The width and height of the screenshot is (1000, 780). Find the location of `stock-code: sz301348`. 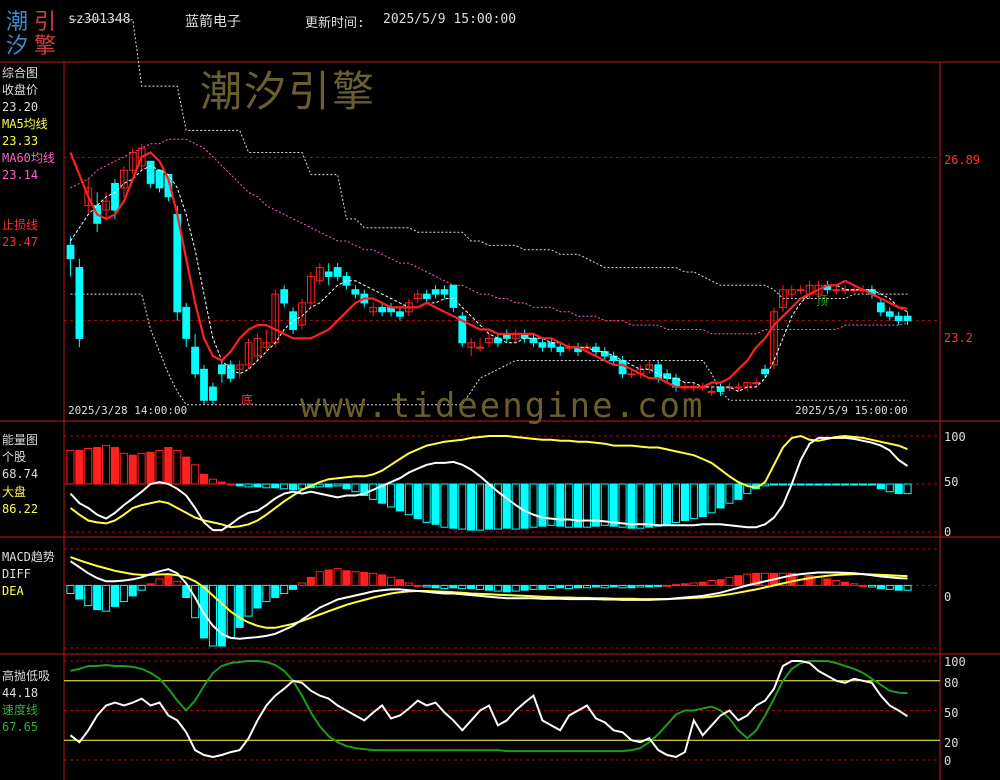

stock-code: sz301348 is located at coordinates (99, 19).